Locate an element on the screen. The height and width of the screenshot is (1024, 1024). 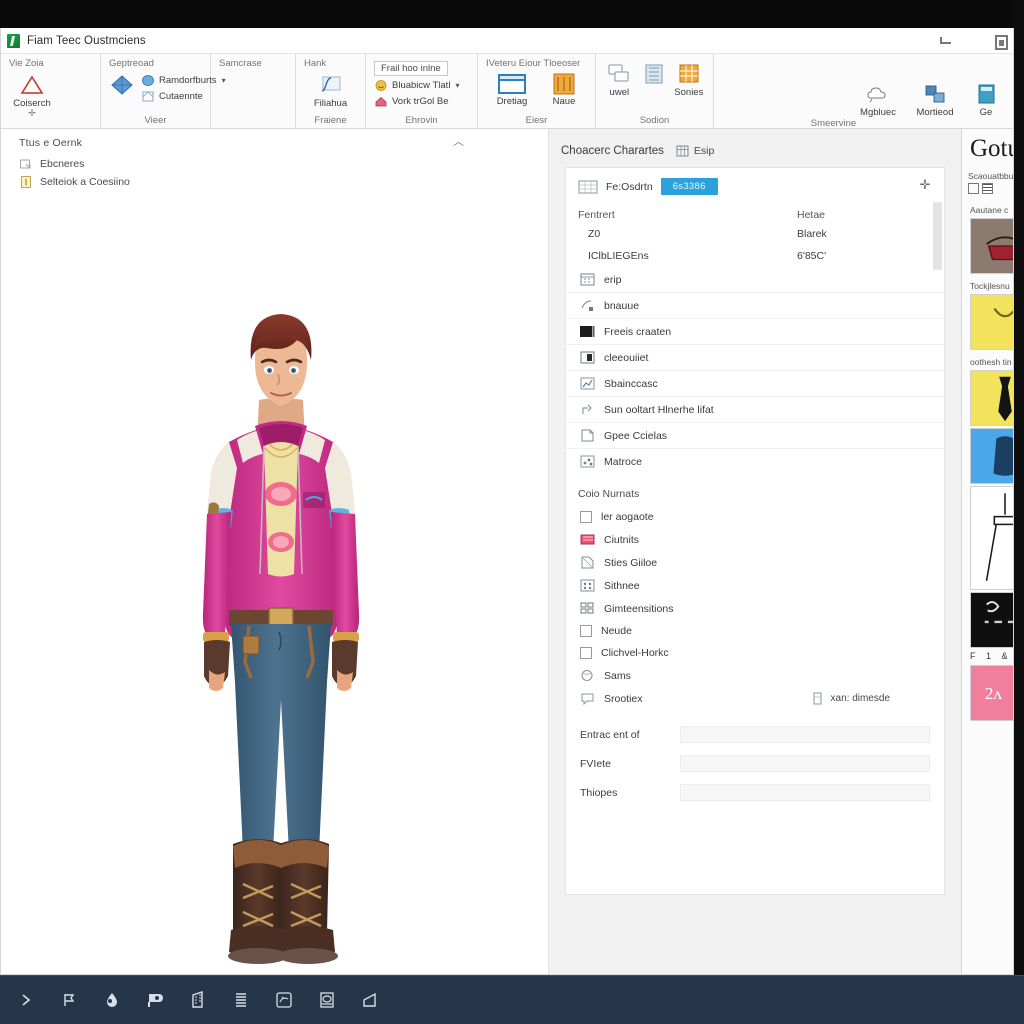
shirt-yellow-thumb is located at coordinates (991, 322).